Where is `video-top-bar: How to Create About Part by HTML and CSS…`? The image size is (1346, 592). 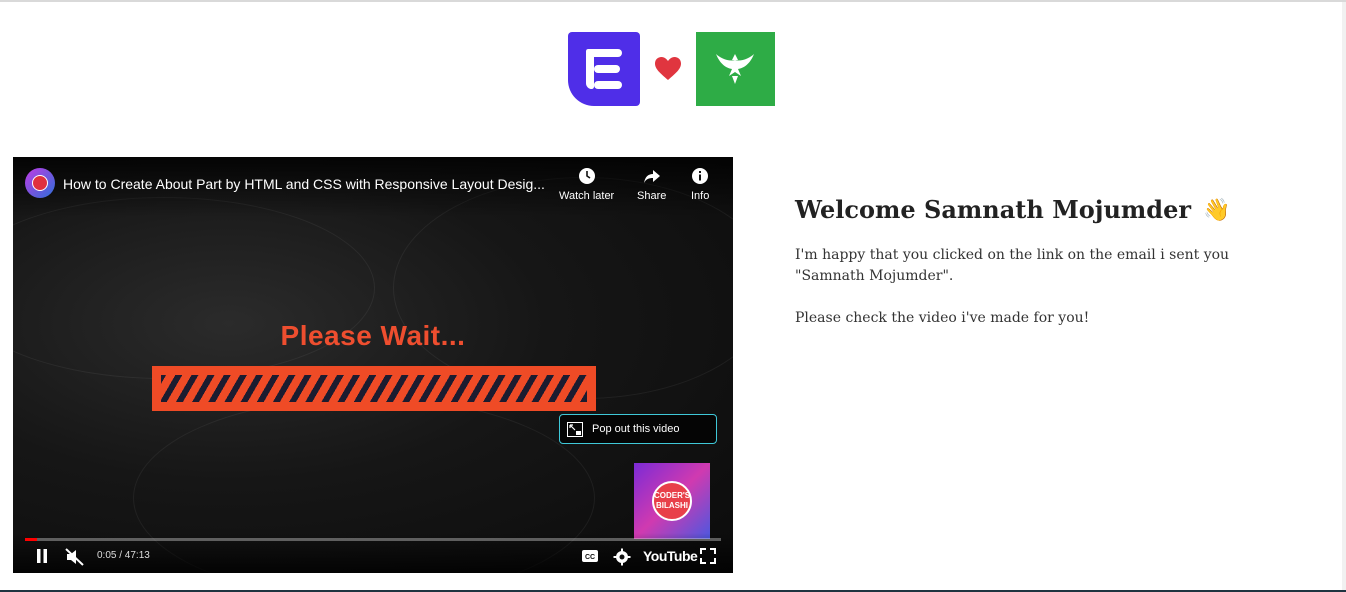
video-top-bar: How to Create About Part by HTML and CSS… is located at coordinates (373, 187).